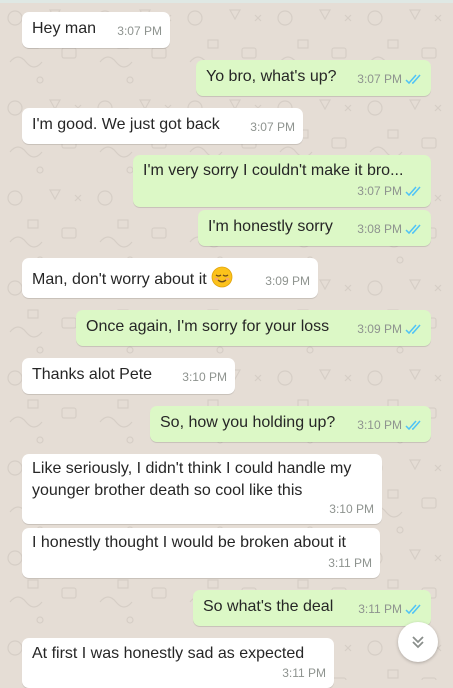 The height and width of the screenshot is (688, 453). What do you see at coordinates (268, 606) in the screenshot?
I see `message-text: So what's the deal` at bounding box center [268, 606].